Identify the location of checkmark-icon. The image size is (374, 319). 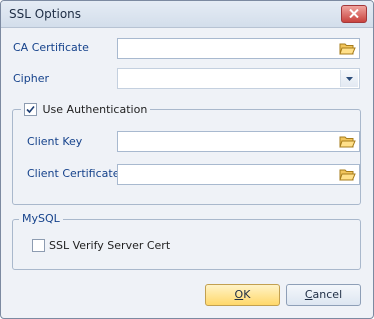
(30, 109).